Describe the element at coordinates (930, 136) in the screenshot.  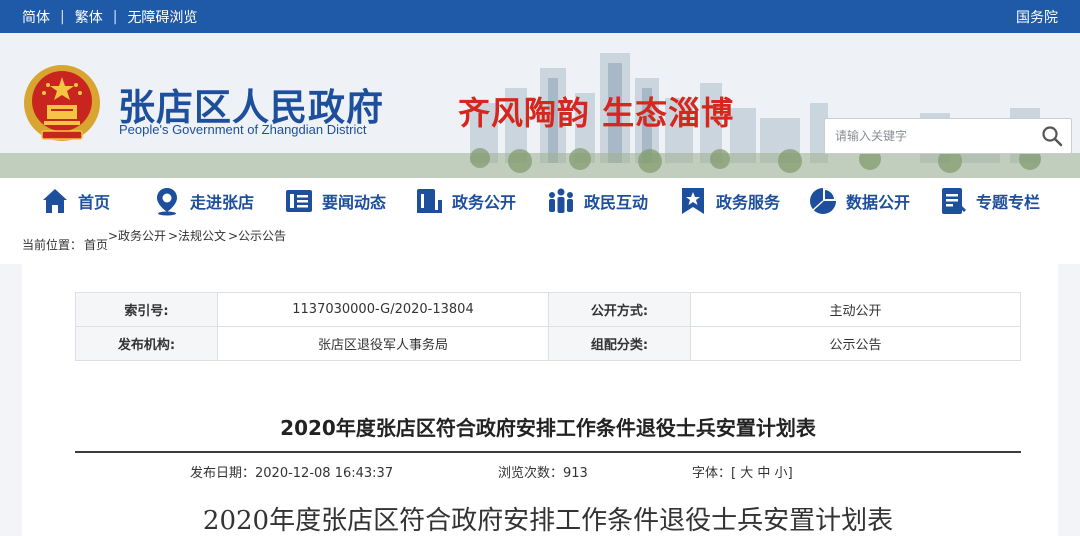
I see `search-input` at that location.